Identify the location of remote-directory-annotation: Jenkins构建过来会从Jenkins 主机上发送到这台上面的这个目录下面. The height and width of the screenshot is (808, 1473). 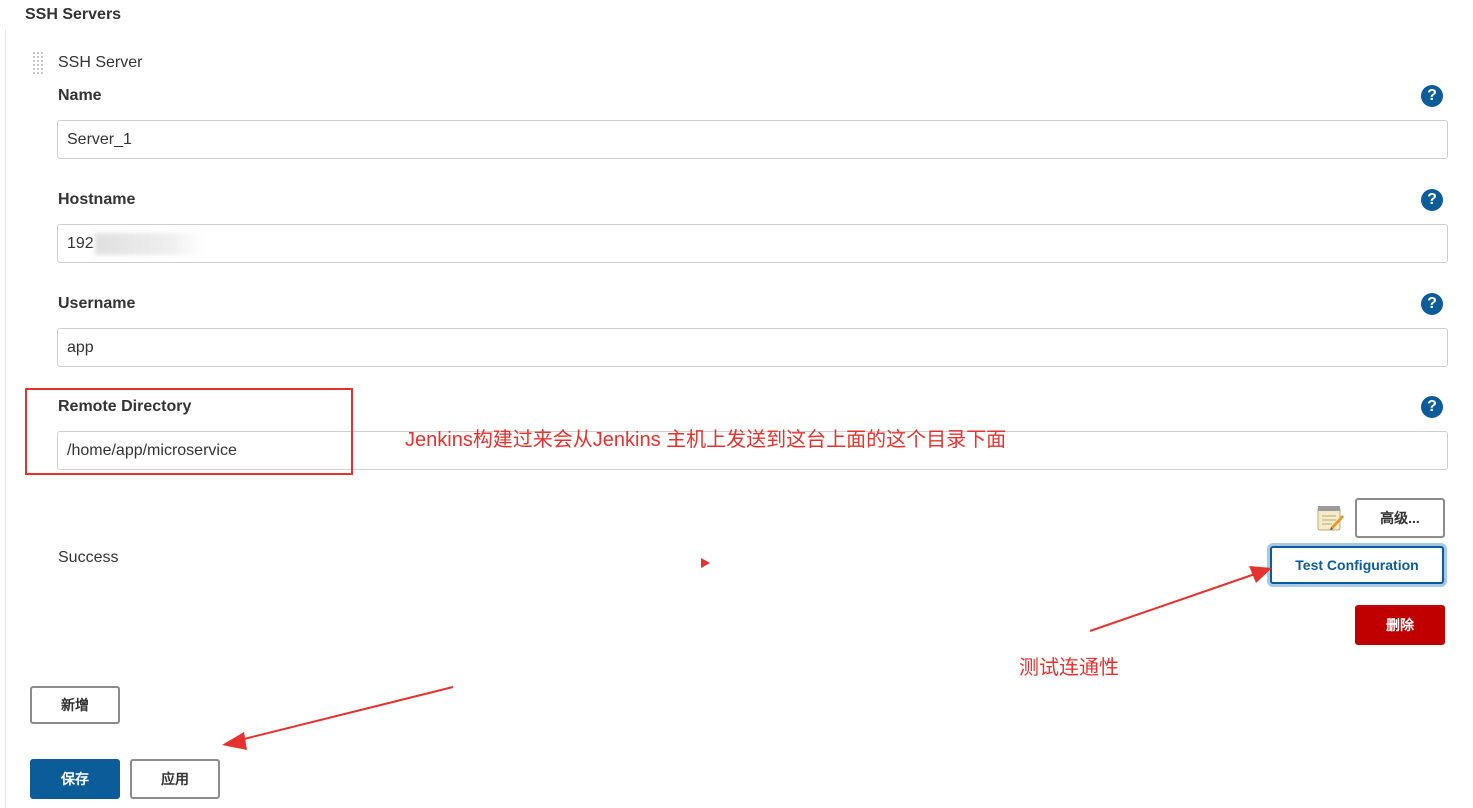
(706, 440).